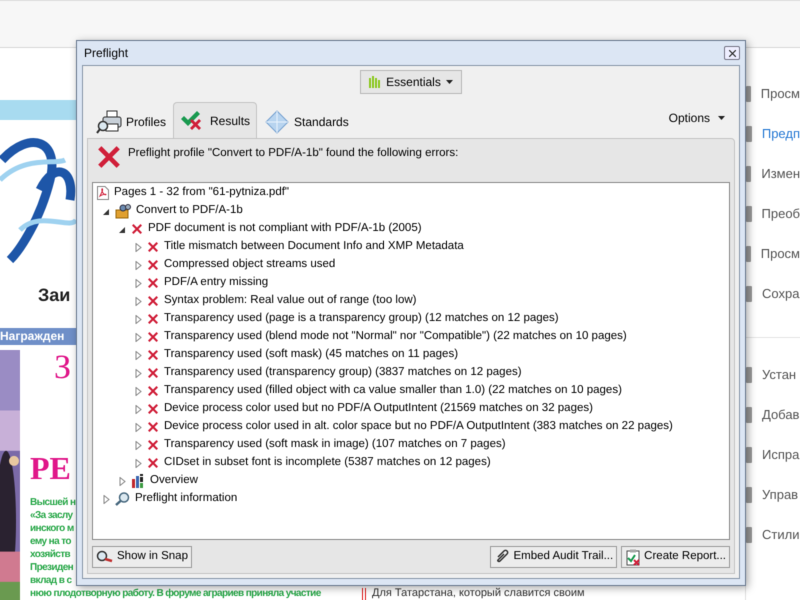 The image size is (800, 600). Describe the element at coordinates (781, 455) in the screenshot. I see `tool-item: Испра` at that location.